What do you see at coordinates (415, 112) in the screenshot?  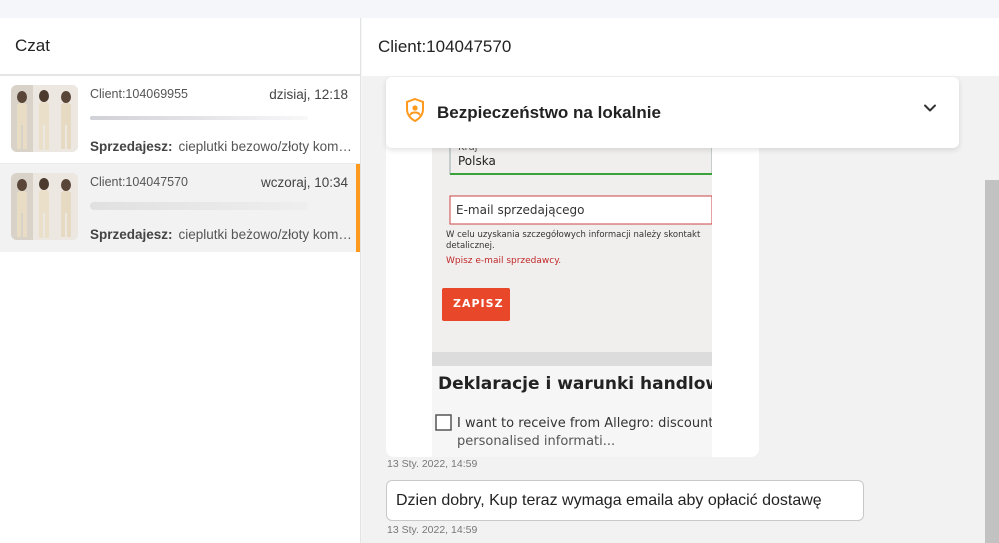 I see `shield-user-icon` at bounding box center [415, 112].